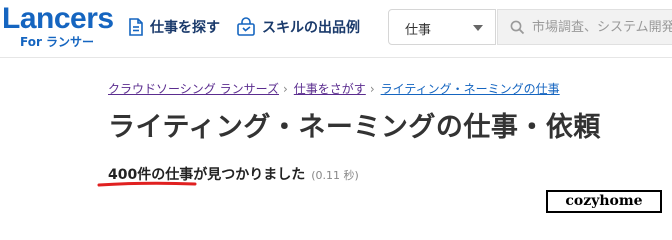 This screenshot has height=240, width=672. I want to click on cozyhome-watermark: cozyhome, so click(604, 201).